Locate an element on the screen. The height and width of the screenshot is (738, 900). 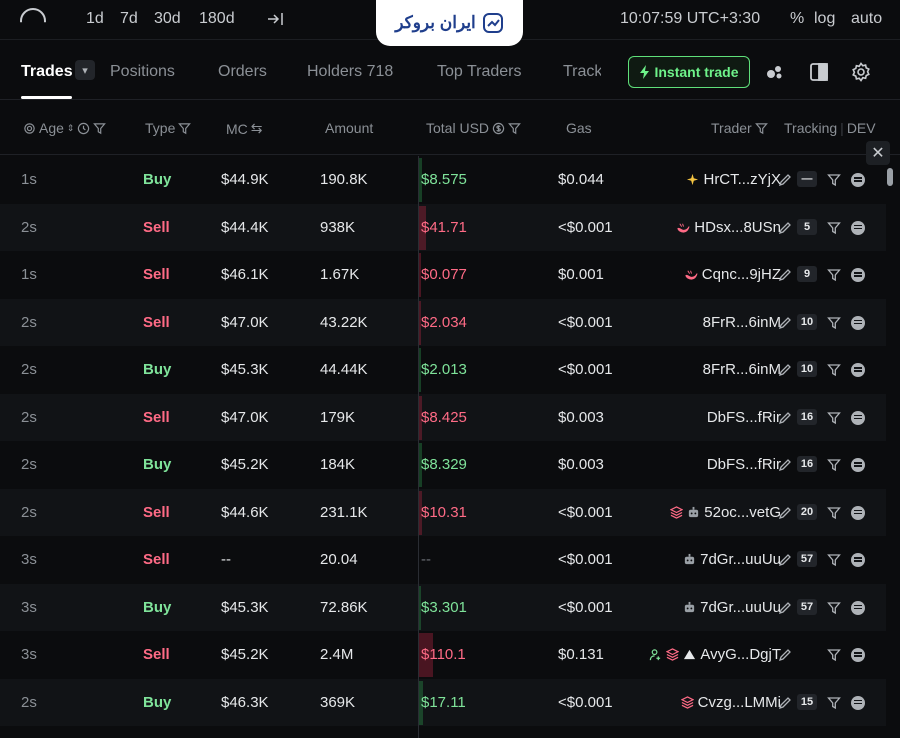
utc-clock: 10:07:59 UTC+3:30 is located at coordinates (690, 19).